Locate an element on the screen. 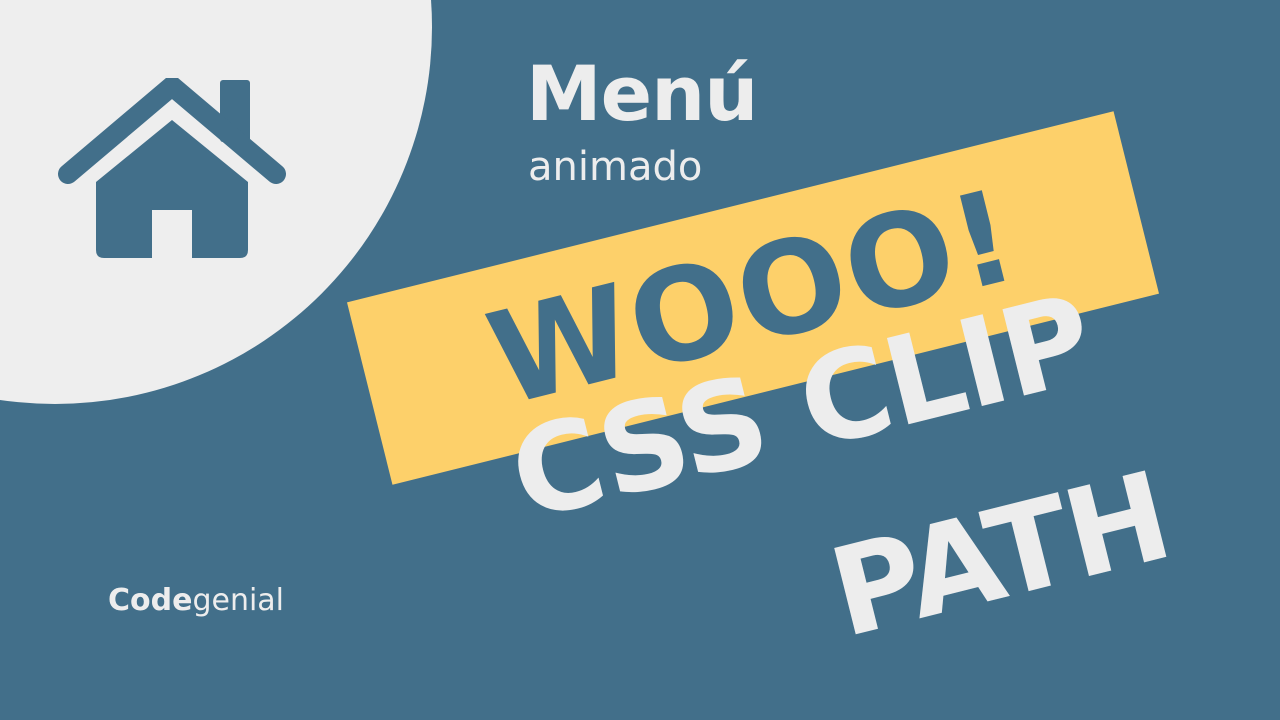 This screenshot has width=1280, height=720. headline-line-2: PATH is located at coordinates (1000, 555).